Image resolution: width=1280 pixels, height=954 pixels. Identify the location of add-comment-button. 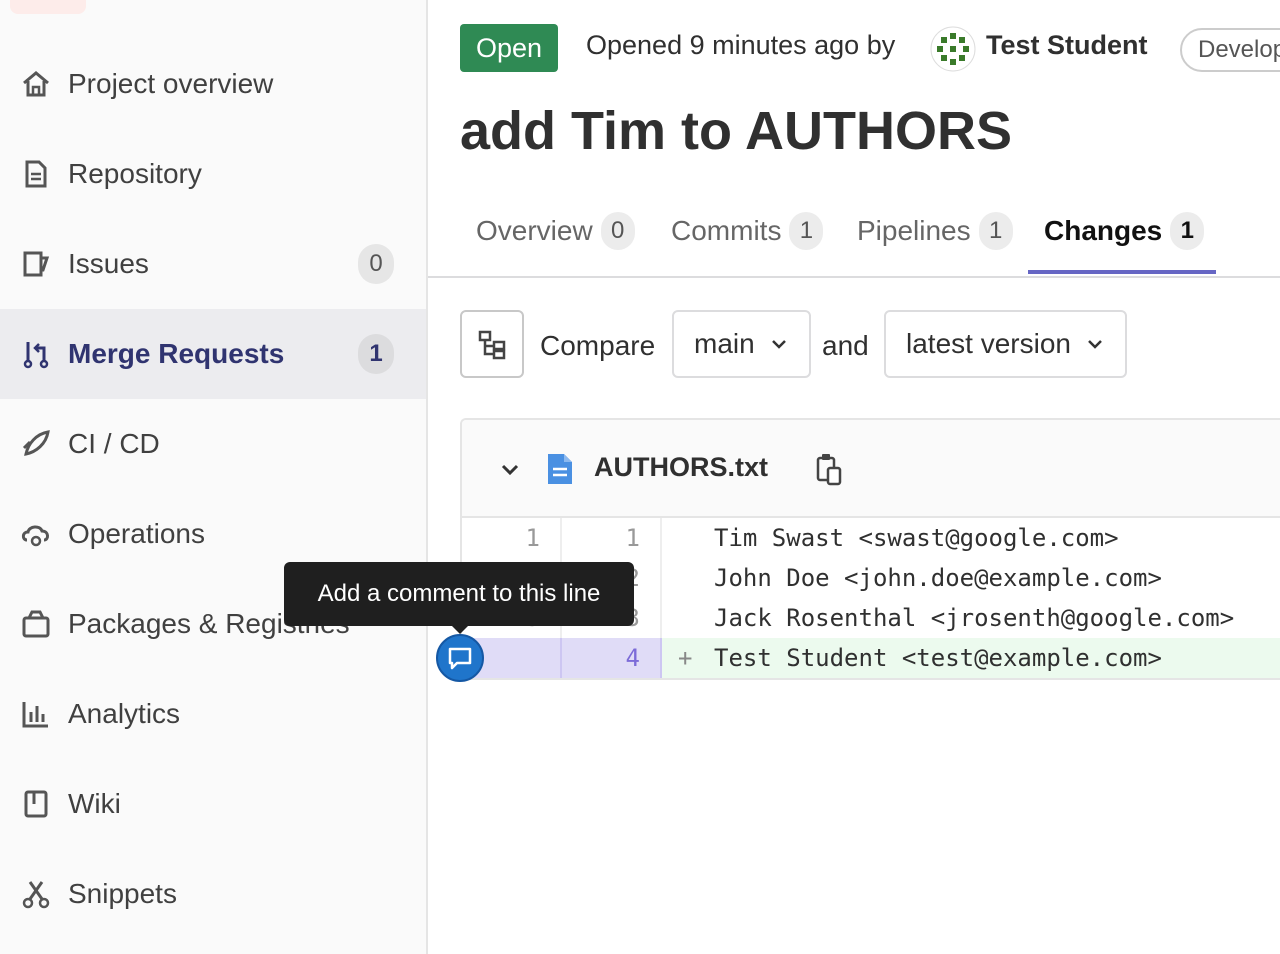
(460, 658).